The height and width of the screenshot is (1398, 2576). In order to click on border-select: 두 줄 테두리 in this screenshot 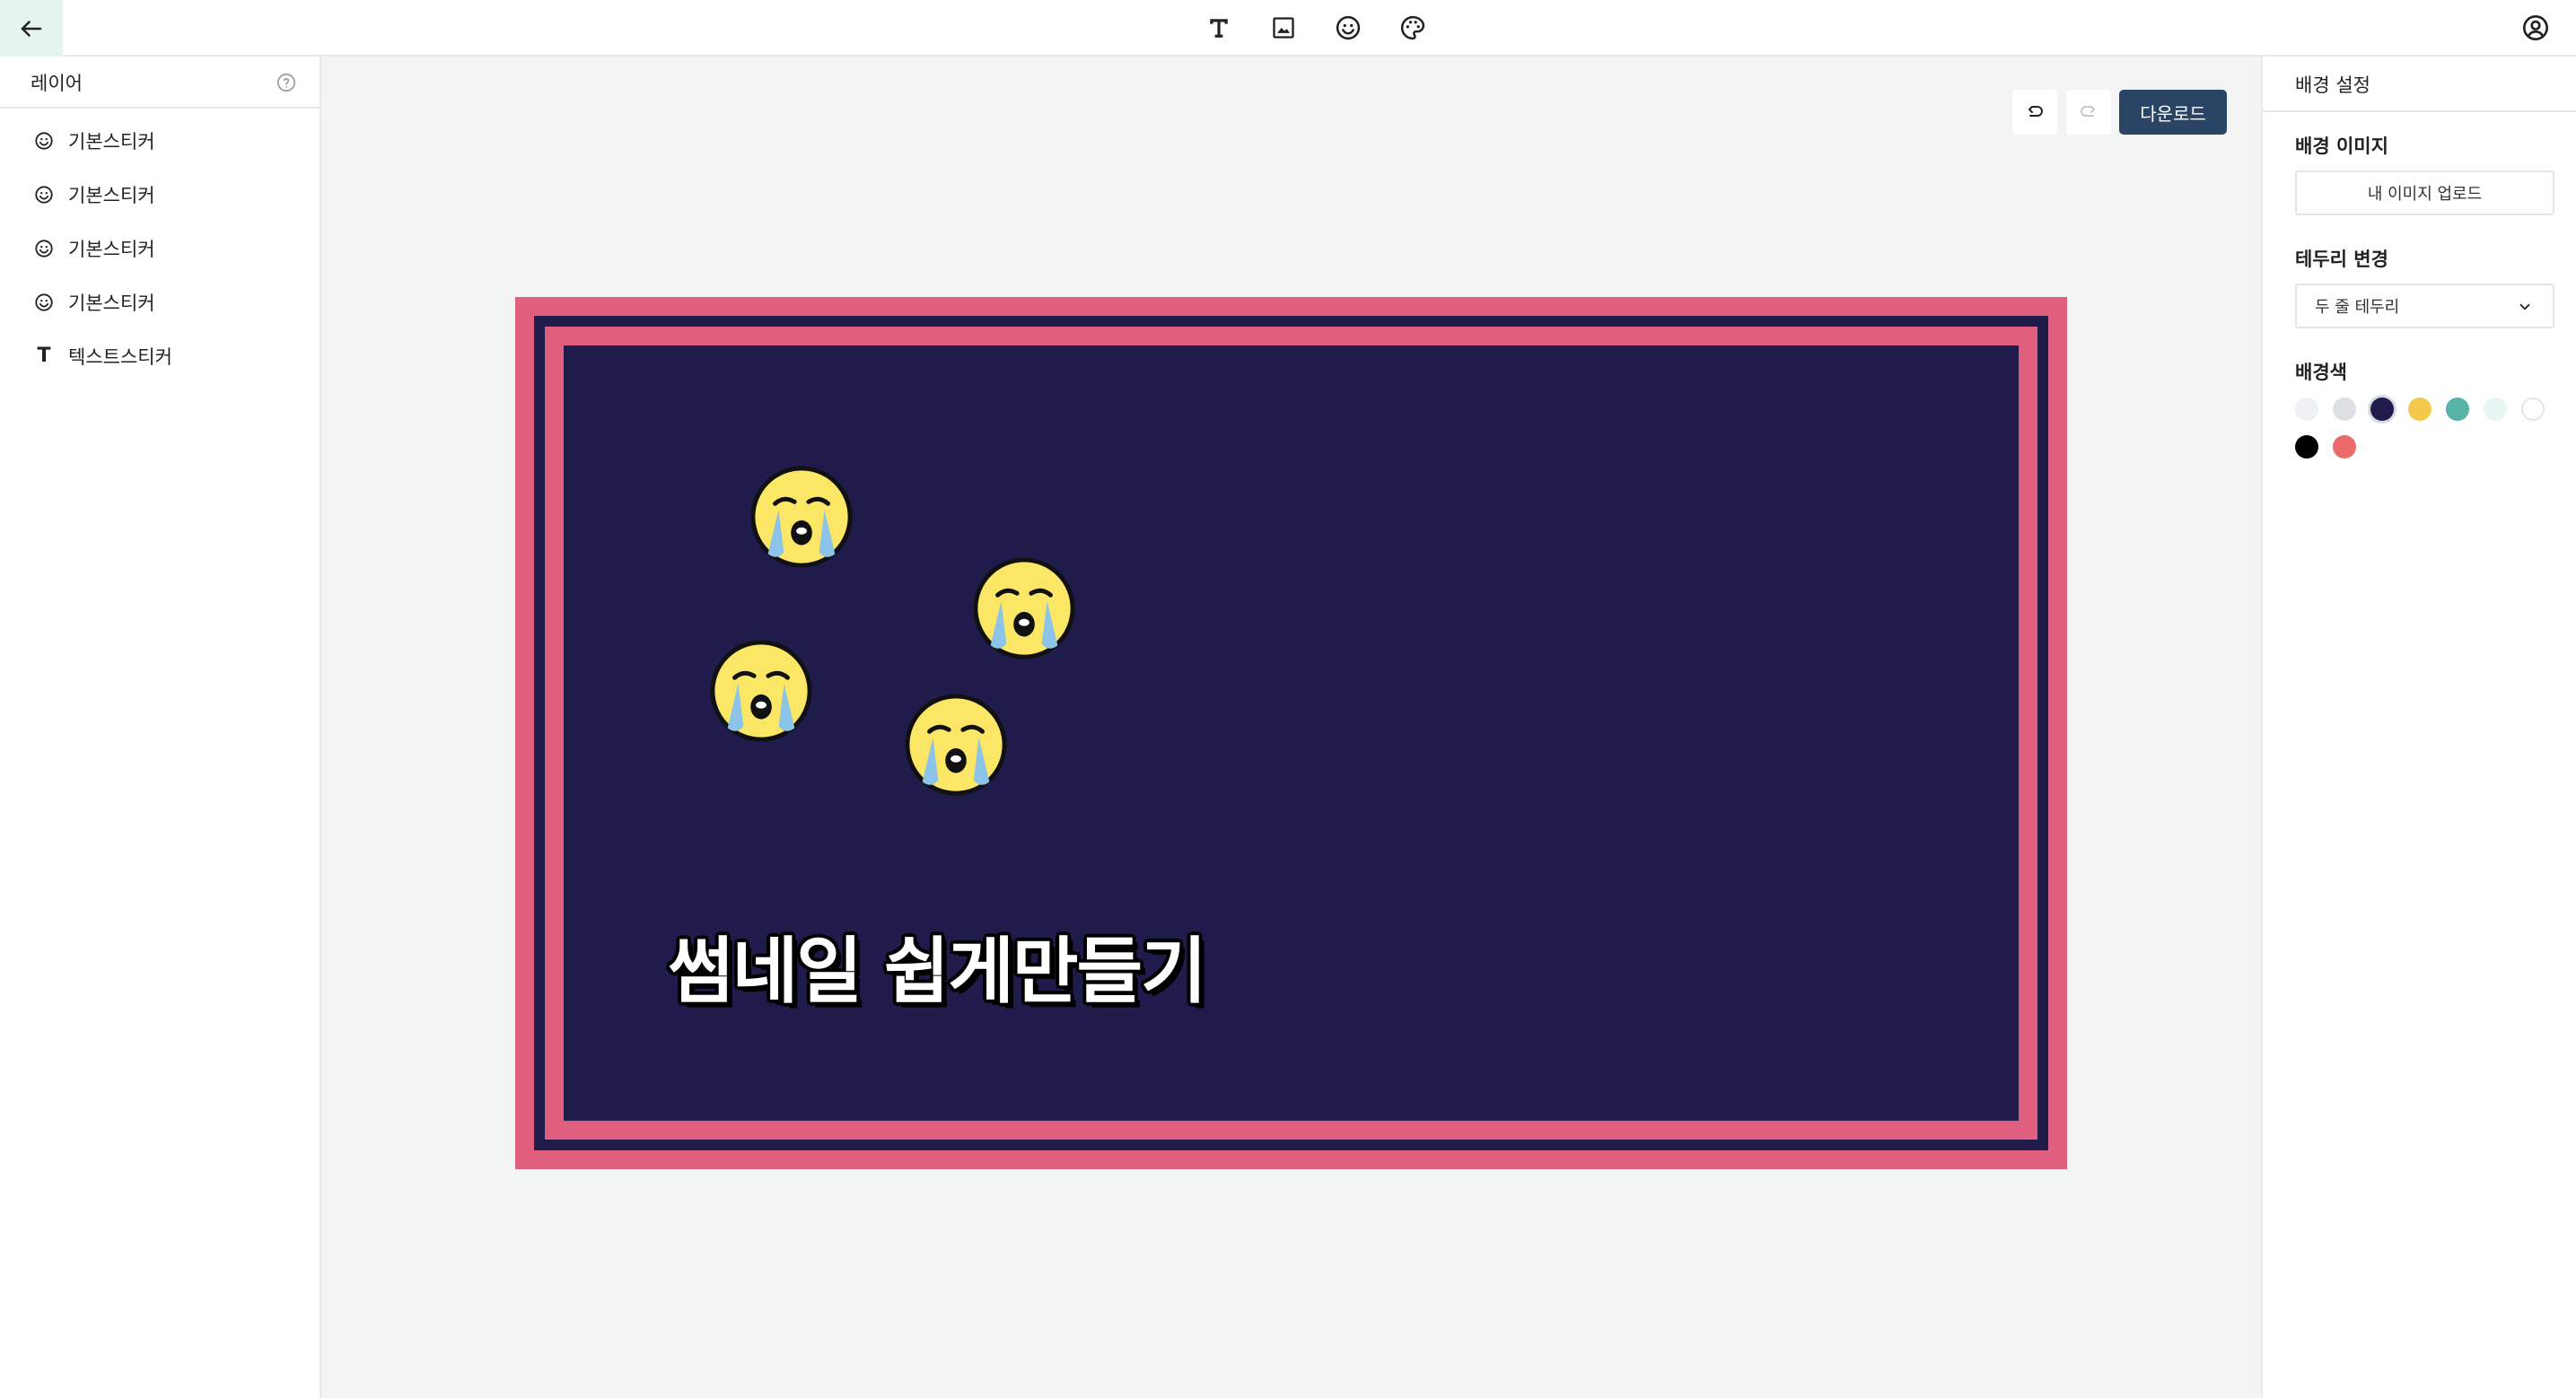, I will do `click(2424, 306)`.